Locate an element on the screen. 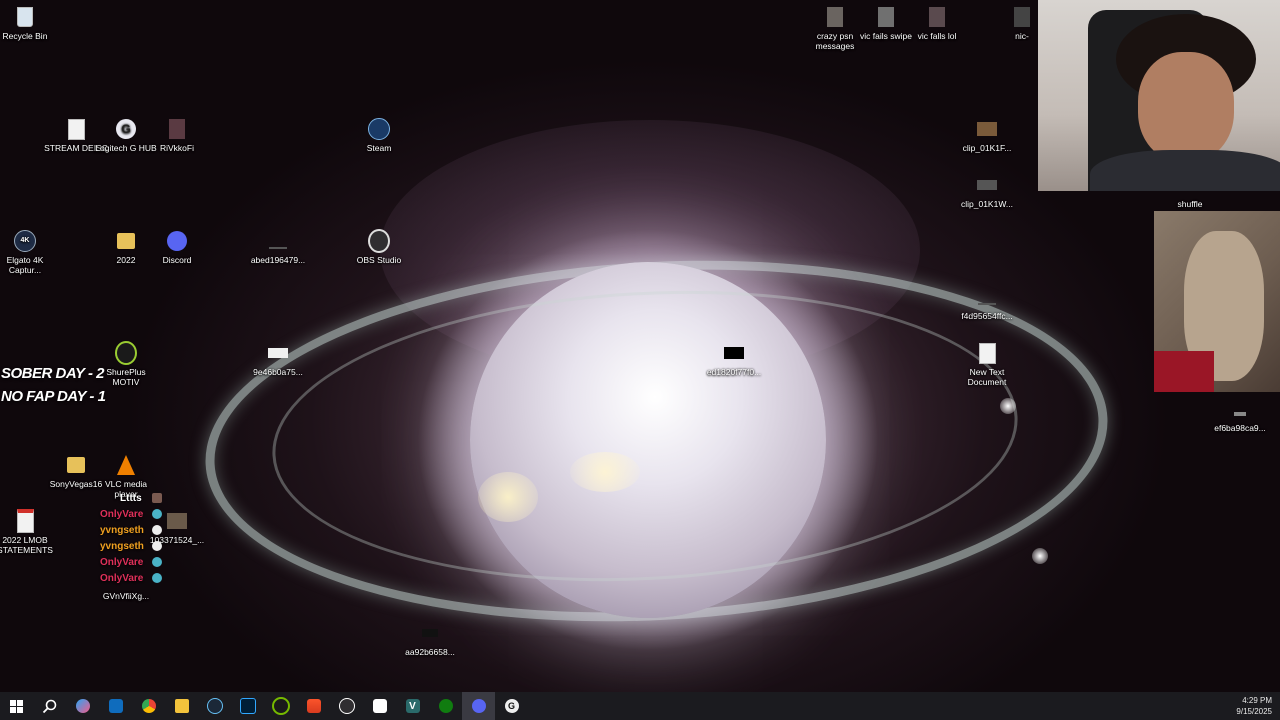 This screenshot has width=1280, height=720. desktop-icon-steam: Steam is located at coordinates (379, 135).